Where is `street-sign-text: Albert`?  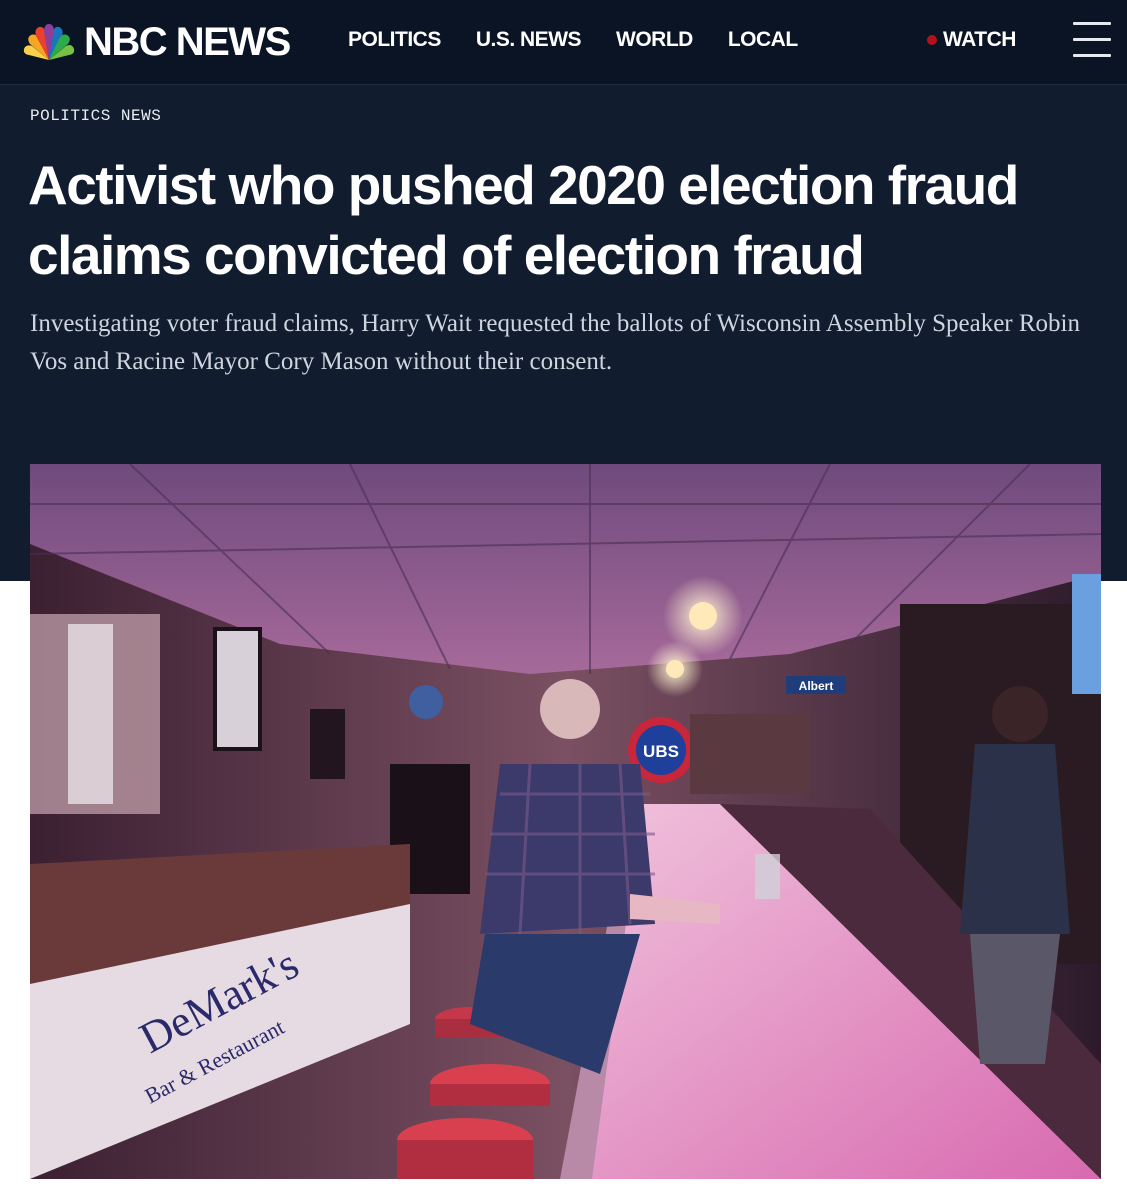 street-sign-text: Albert is located at coordinates (816, 686).